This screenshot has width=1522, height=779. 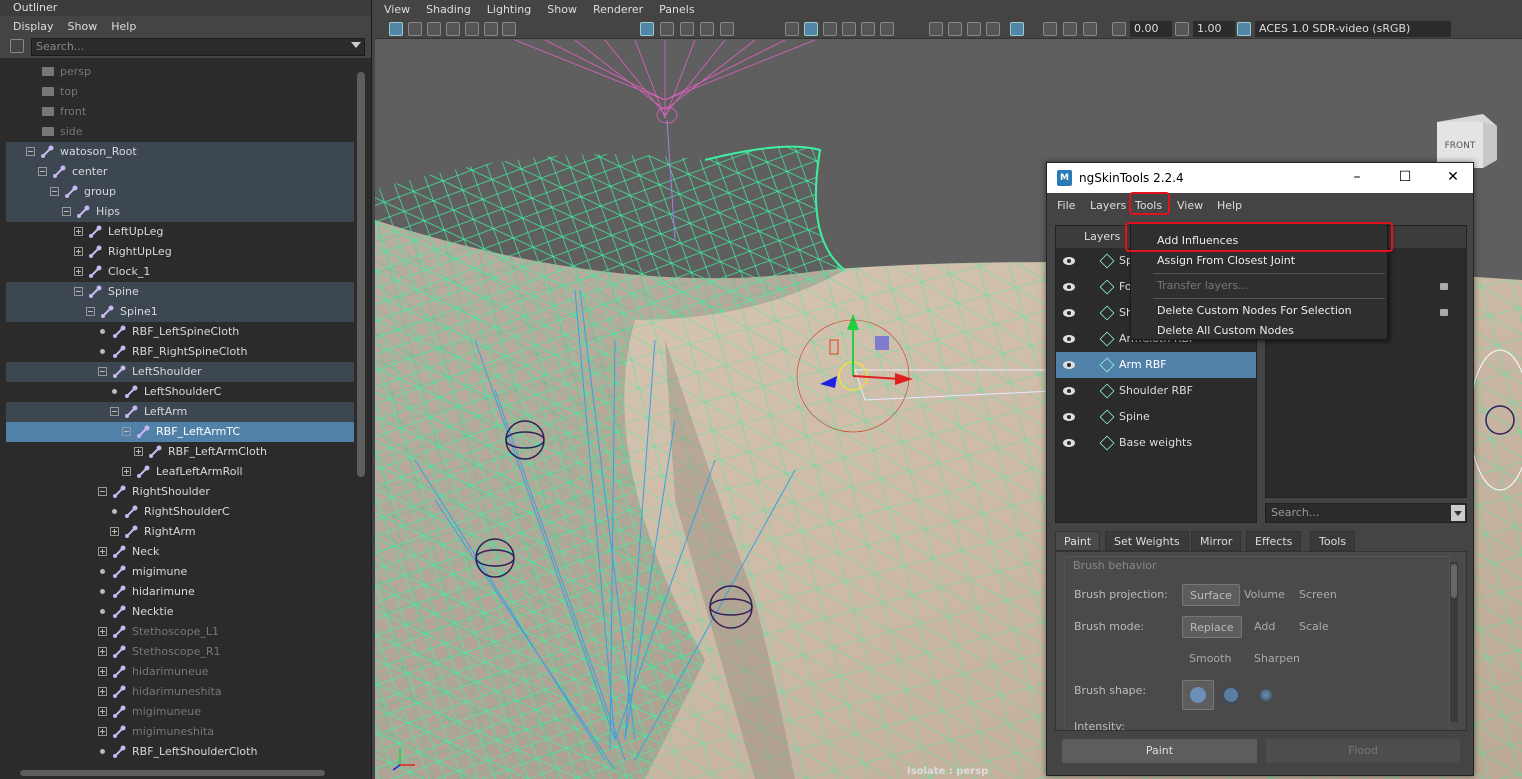 What do you see at coordinates (83, 26) in the screenshot?
I see `outliner-menu-show: Show` at bounding box center [83, 26].